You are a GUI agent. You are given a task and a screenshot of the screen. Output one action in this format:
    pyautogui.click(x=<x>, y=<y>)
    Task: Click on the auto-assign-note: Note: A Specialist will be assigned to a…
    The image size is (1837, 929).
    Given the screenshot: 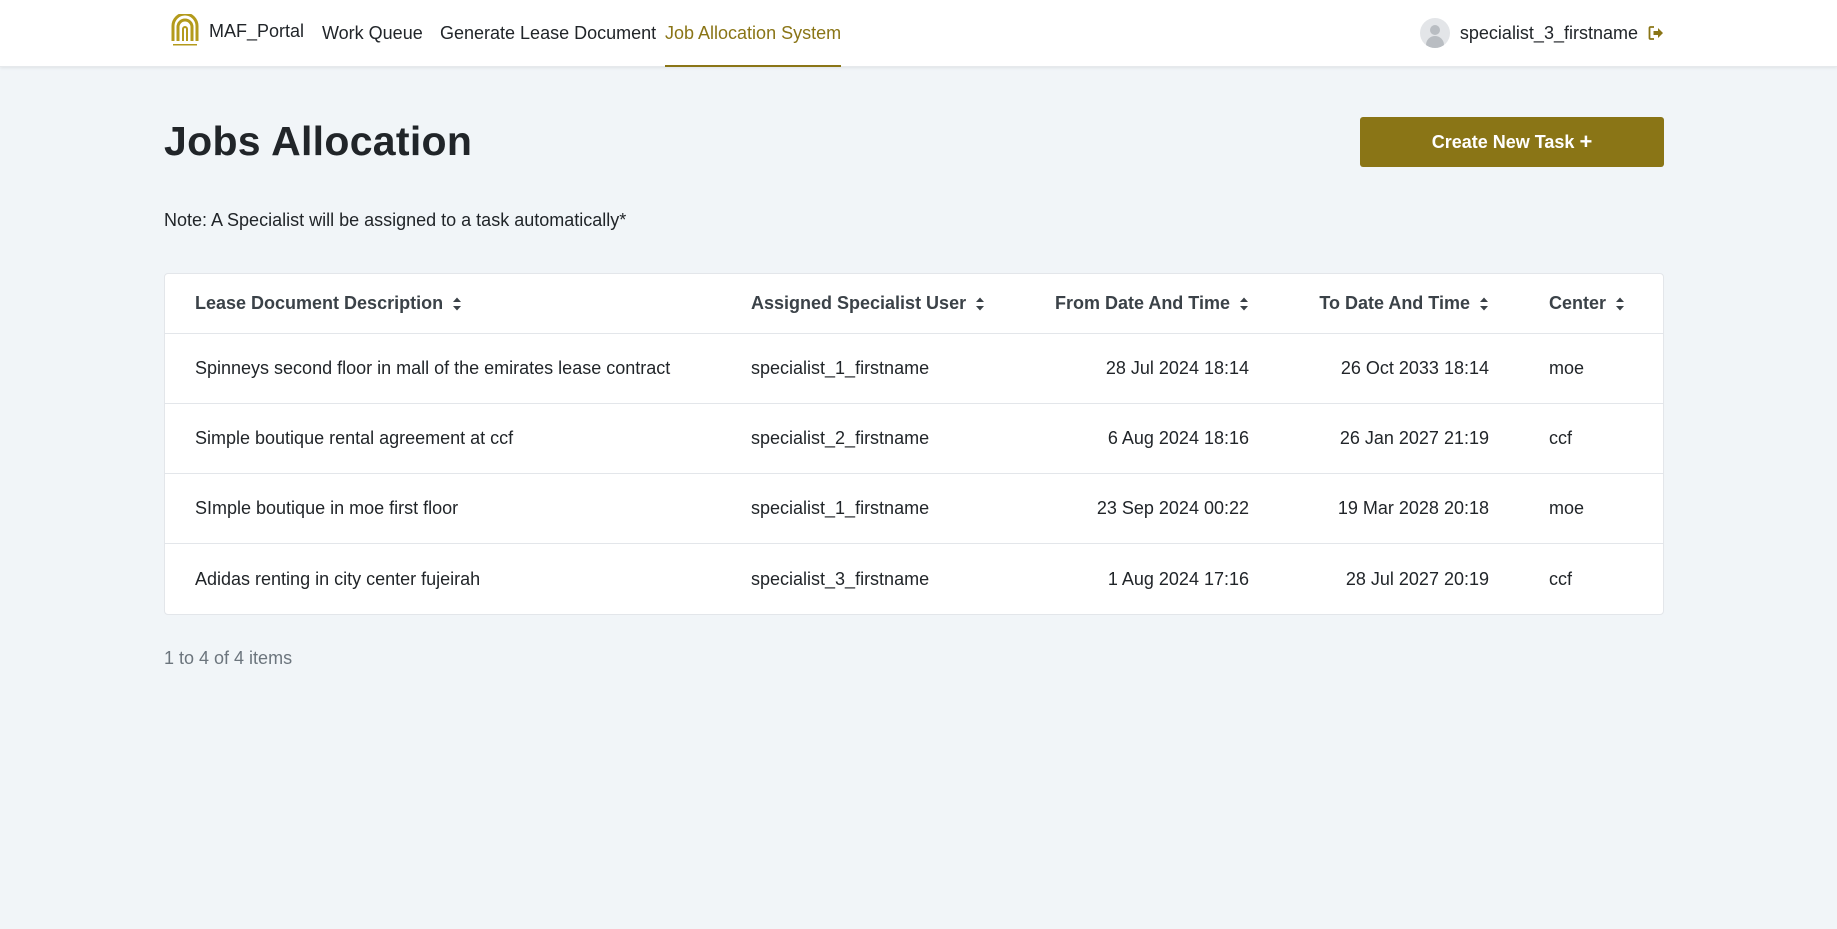 What is the action you would take?
    pyautogui.click(x=395, y=220)
    